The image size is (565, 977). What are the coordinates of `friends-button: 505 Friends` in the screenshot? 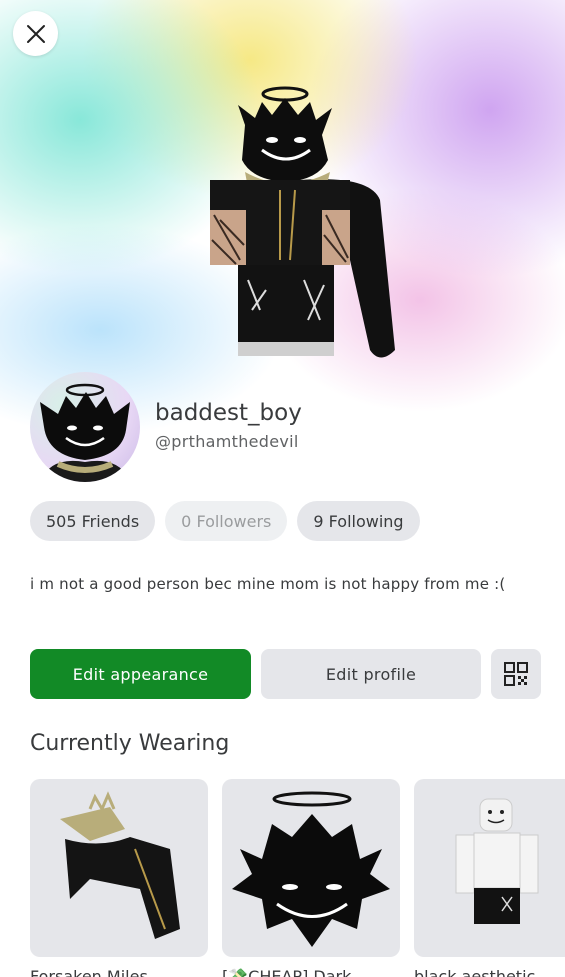 It's located at (93, 521).